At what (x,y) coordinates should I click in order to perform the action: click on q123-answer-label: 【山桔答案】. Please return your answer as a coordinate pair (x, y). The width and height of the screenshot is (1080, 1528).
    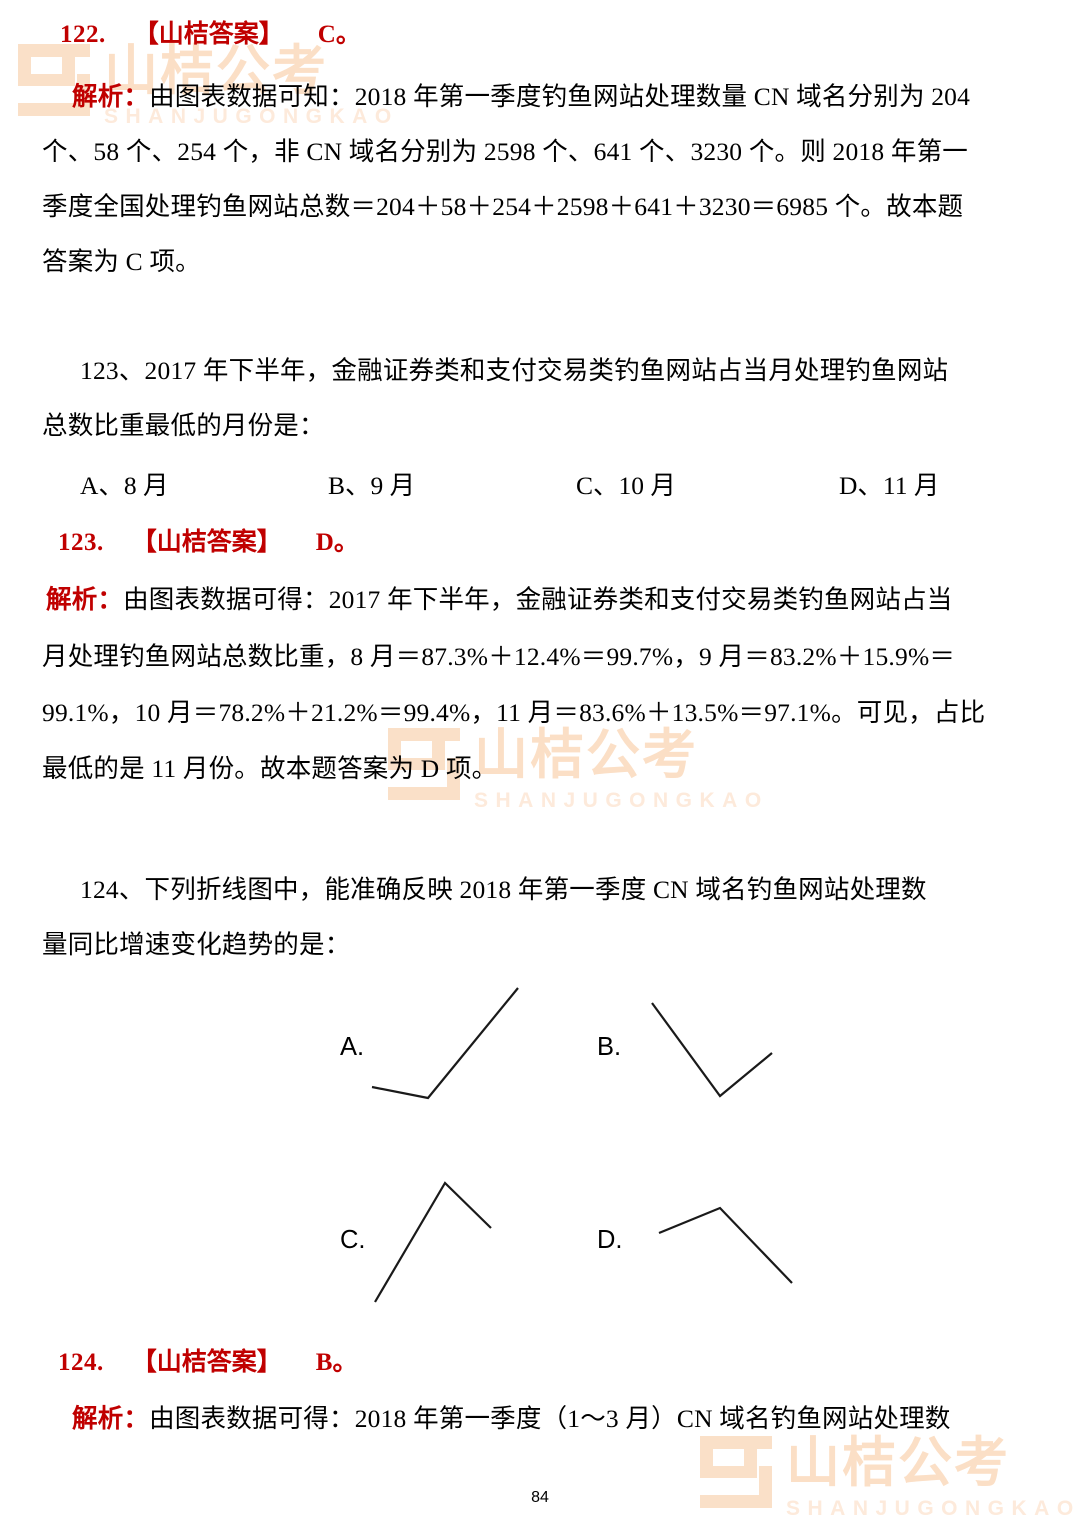
    Looking at the image, I should click on (206, 542).